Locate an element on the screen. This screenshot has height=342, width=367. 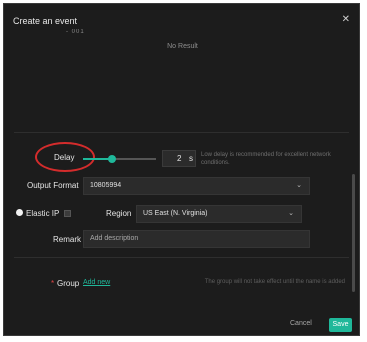
save-button: Save is located at coordinates (340, 325).